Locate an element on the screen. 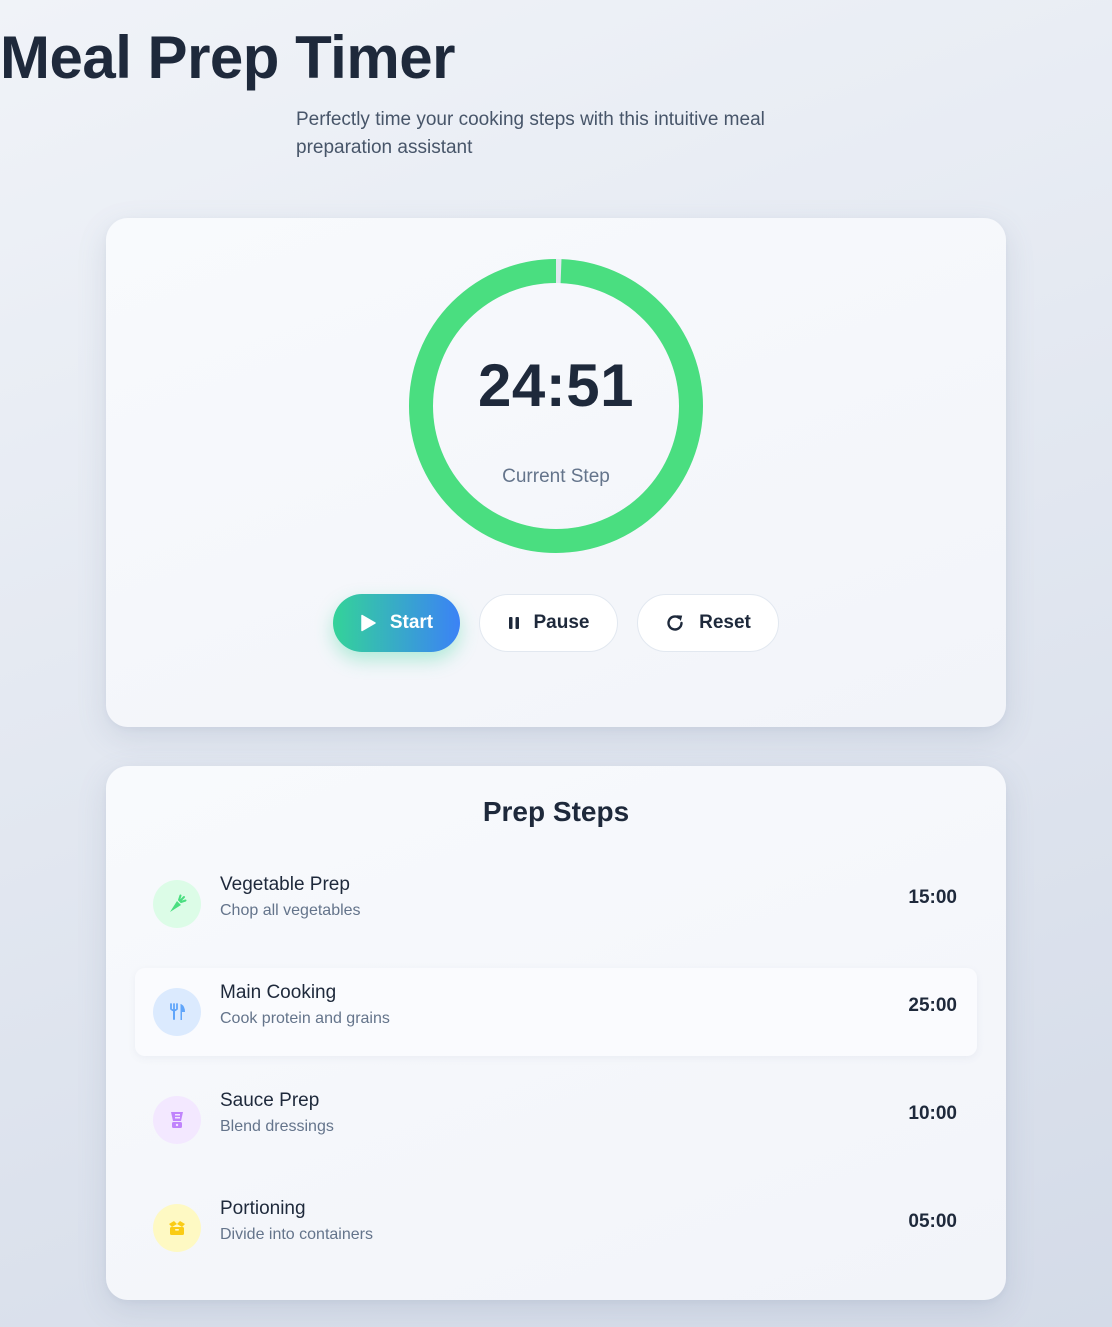 The height and width of the screenshot is (1327, 1112). step-name: Portioning is located at coordinates (263, 1208).